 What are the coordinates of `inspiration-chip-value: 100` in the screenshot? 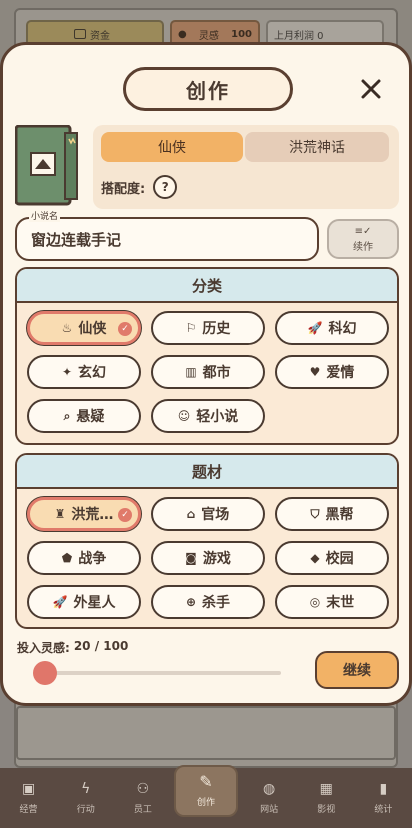 It's located at (241, 34).